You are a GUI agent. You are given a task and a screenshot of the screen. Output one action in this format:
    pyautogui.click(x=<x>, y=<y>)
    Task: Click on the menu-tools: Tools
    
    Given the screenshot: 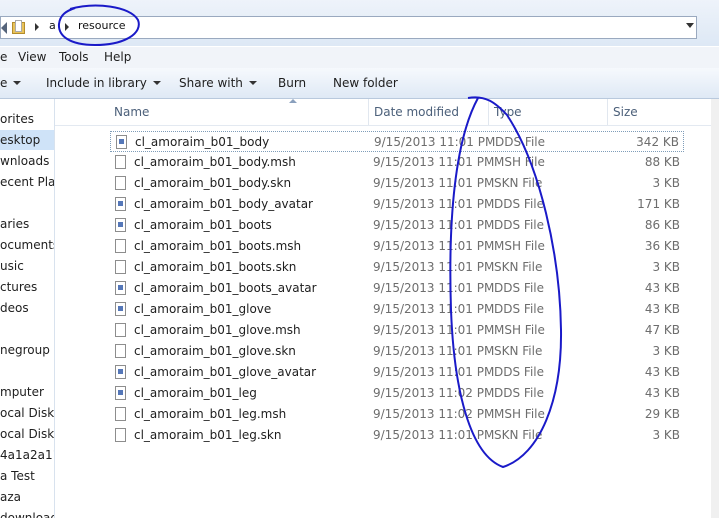 What is the action you would take?
    pyautogui.click(x=74, y=57)
    